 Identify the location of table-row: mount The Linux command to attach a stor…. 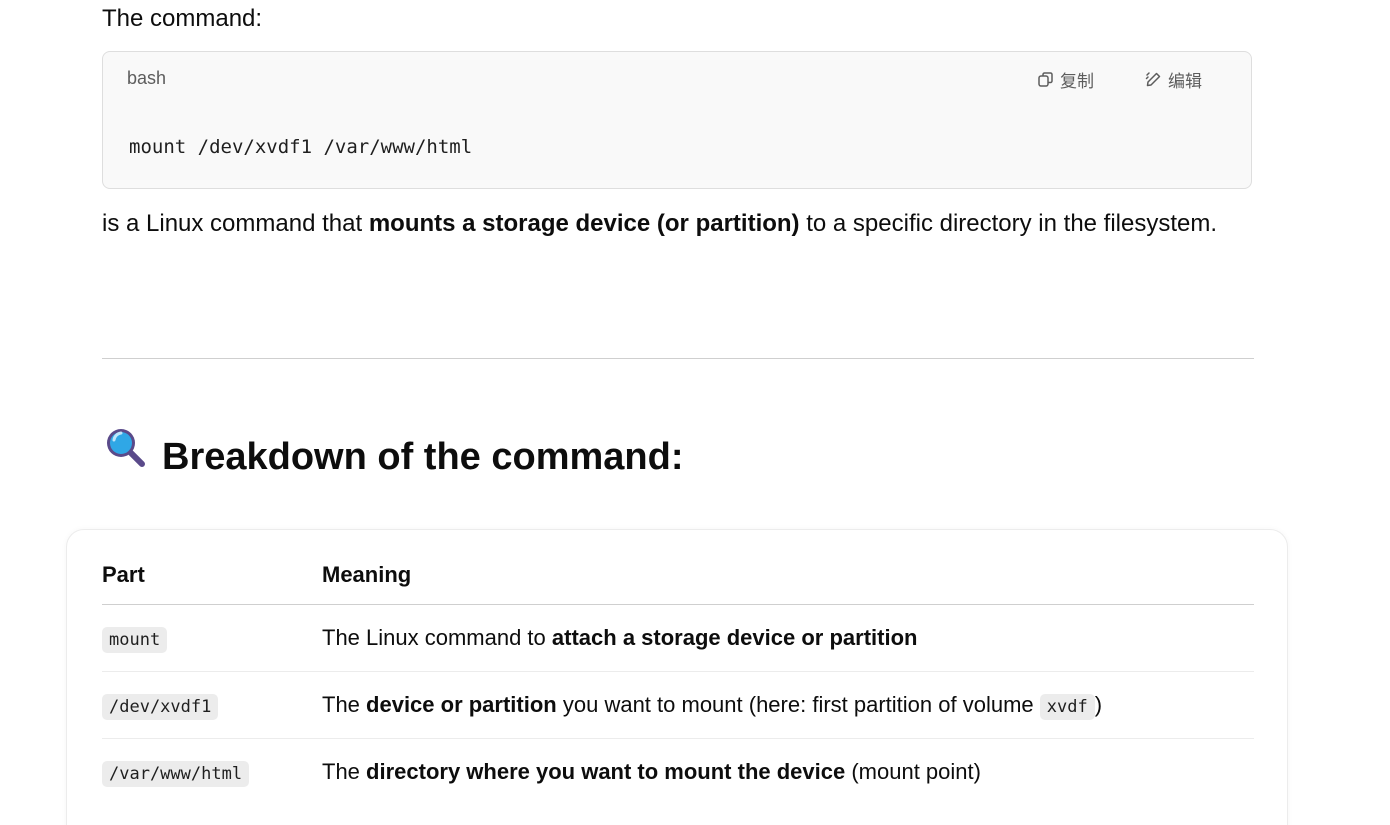
(678, 638).